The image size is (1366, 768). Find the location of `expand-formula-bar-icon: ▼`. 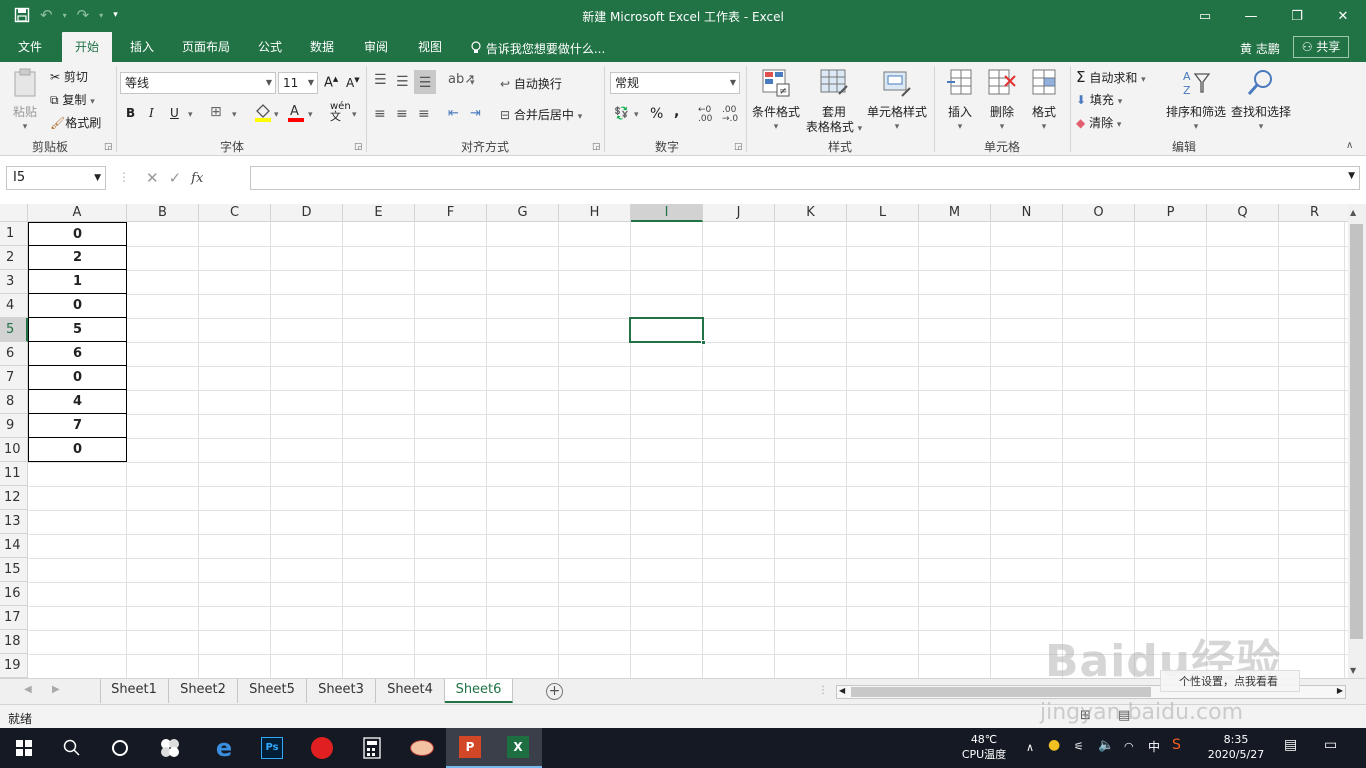

expand-formula-bar-icon: ▼ is located at coordinates (1351, 176).